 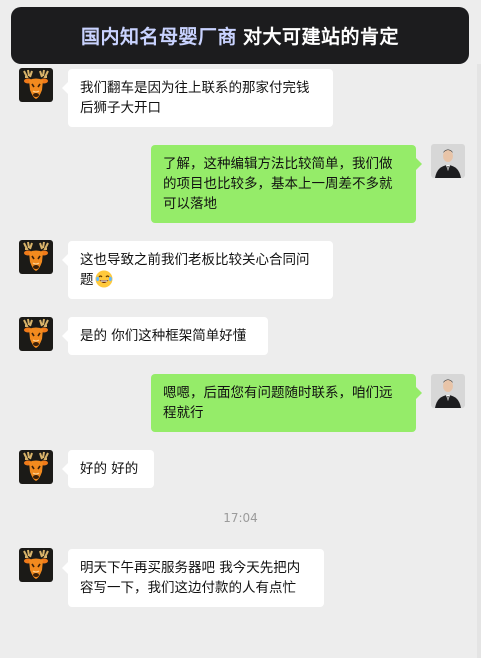 I want to click on message-text: 我们翻车是因为往上联系的那家付完钱后狮子大开口, so click(x=195, y=98).